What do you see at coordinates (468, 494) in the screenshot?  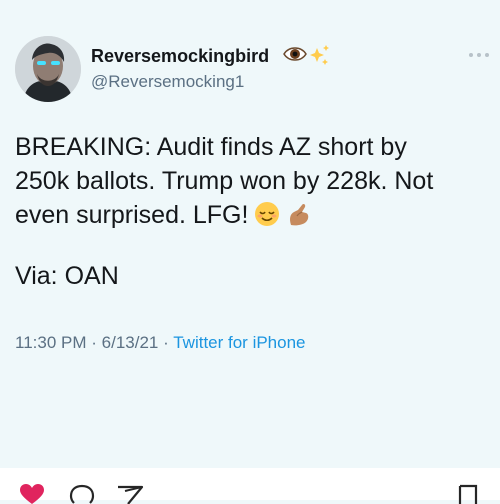 I see `bookmark-icon` at bounding box center [468, 494].